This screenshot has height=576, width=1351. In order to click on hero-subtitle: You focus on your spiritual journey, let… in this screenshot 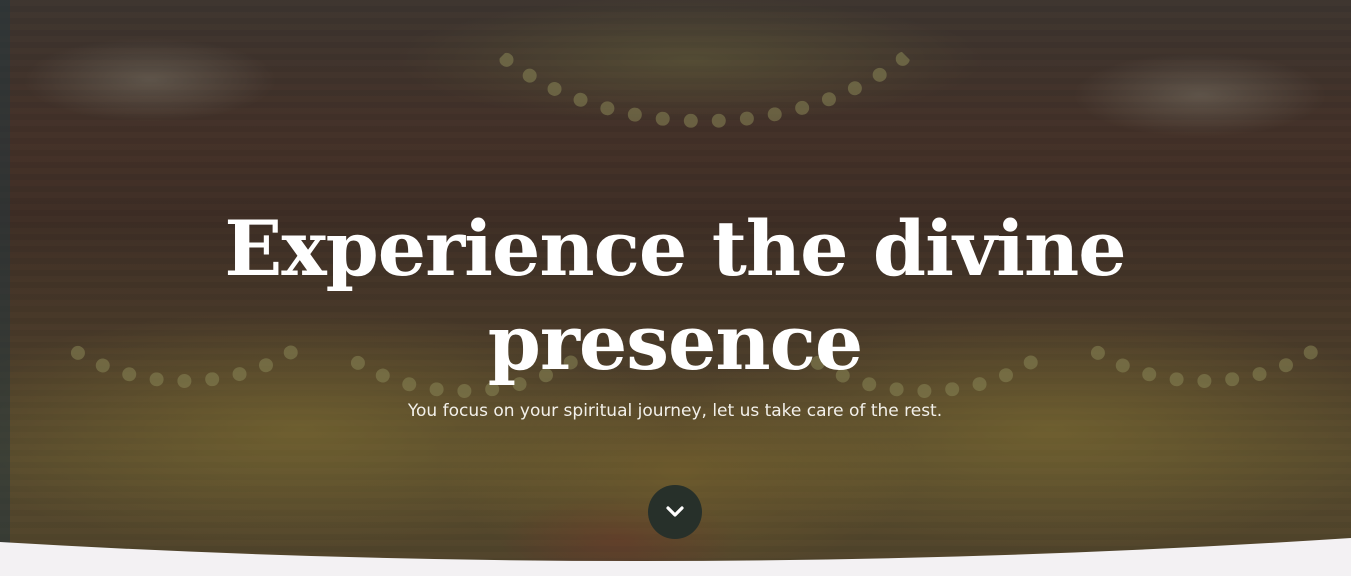, I will do `click(675, 411)`.